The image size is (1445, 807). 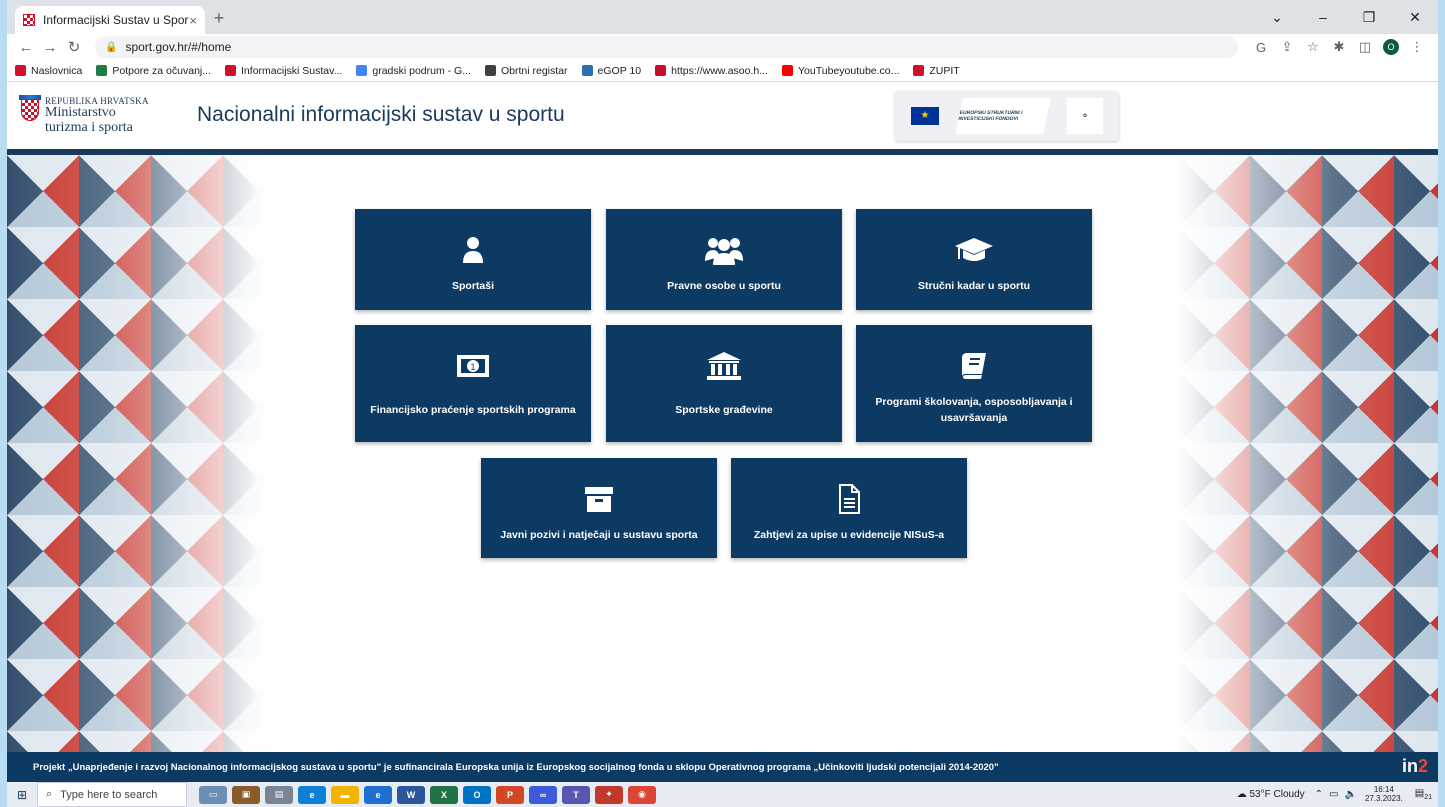 I want to click on tab-active: Informacijski Sustav u Sportu ×, so click(x=110, y=20).